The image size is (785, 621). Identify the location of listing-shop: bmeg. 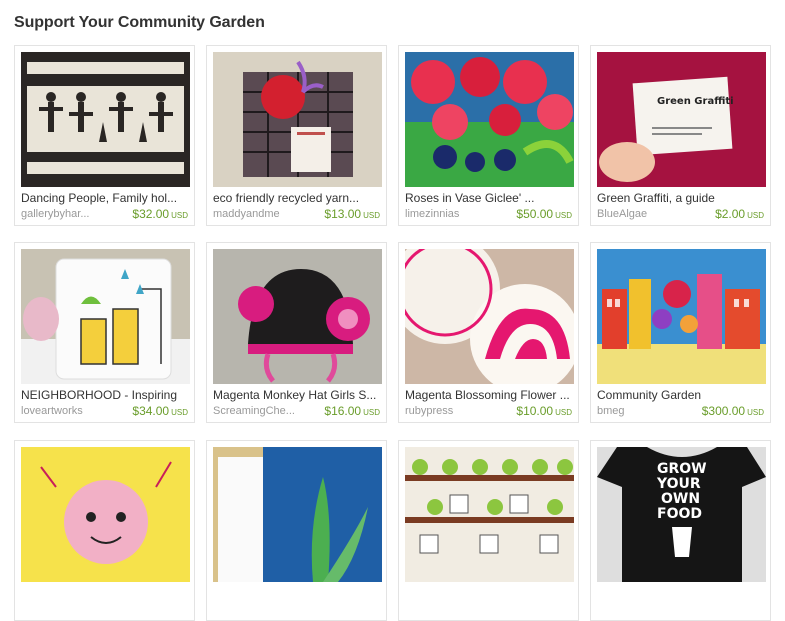
(611, 411).